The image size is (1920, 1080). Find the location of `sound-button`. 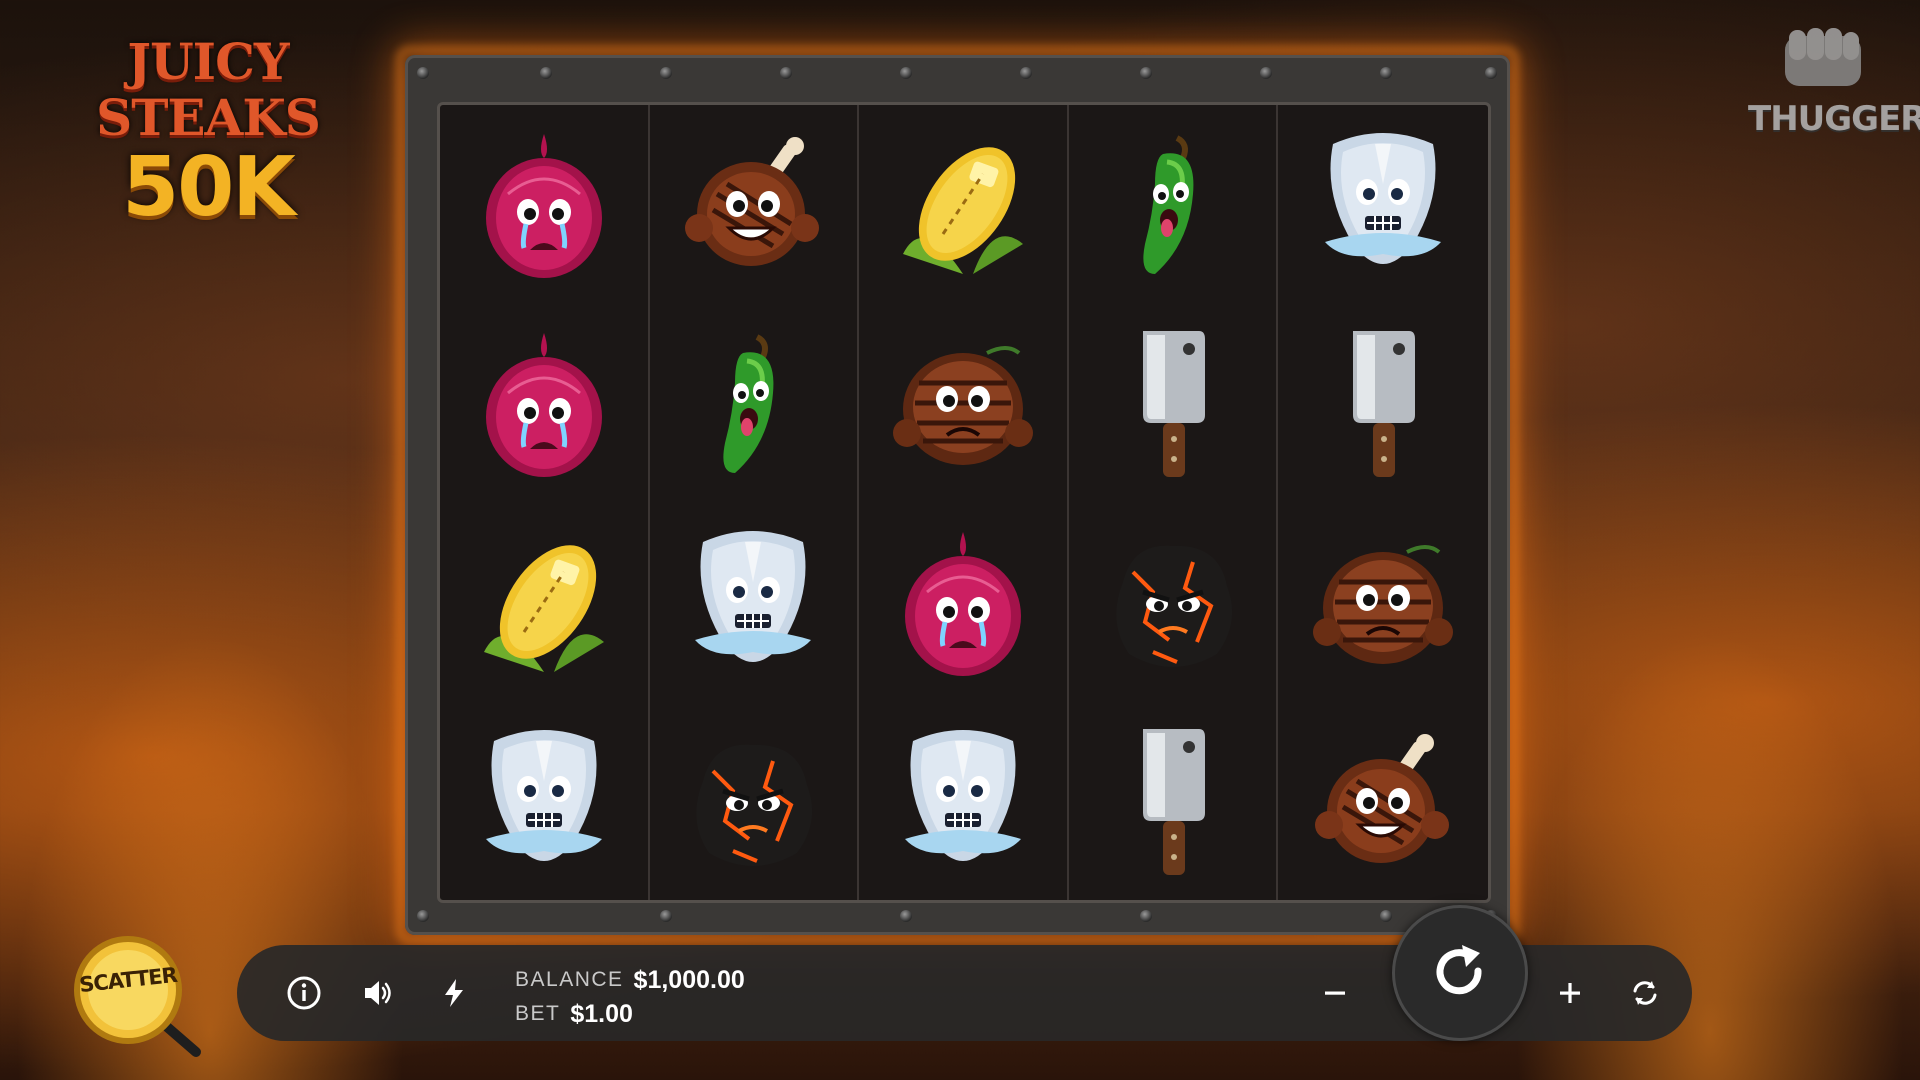

sound-button is located at coordinates (379, 993).